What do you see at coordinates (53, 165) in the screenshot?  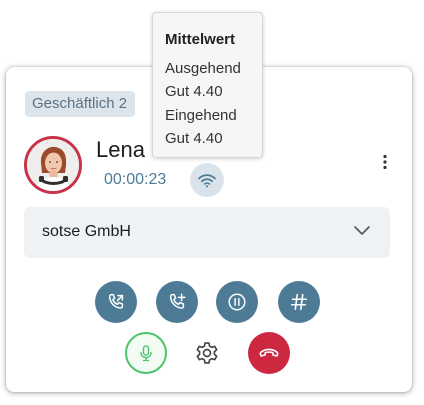 I see `avatar` at bounding box center [53, 165].